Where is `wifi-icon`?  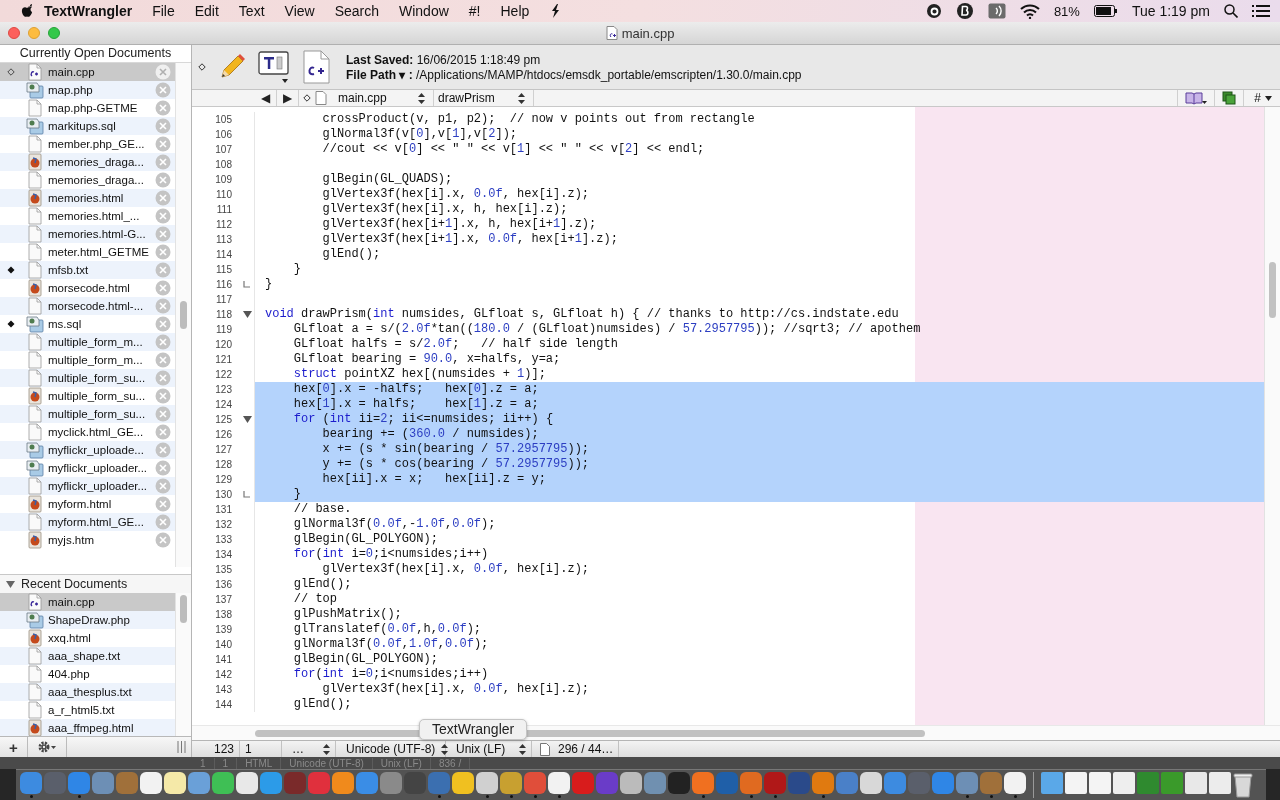 wifi-icon is located at coordinates (1029, 11).